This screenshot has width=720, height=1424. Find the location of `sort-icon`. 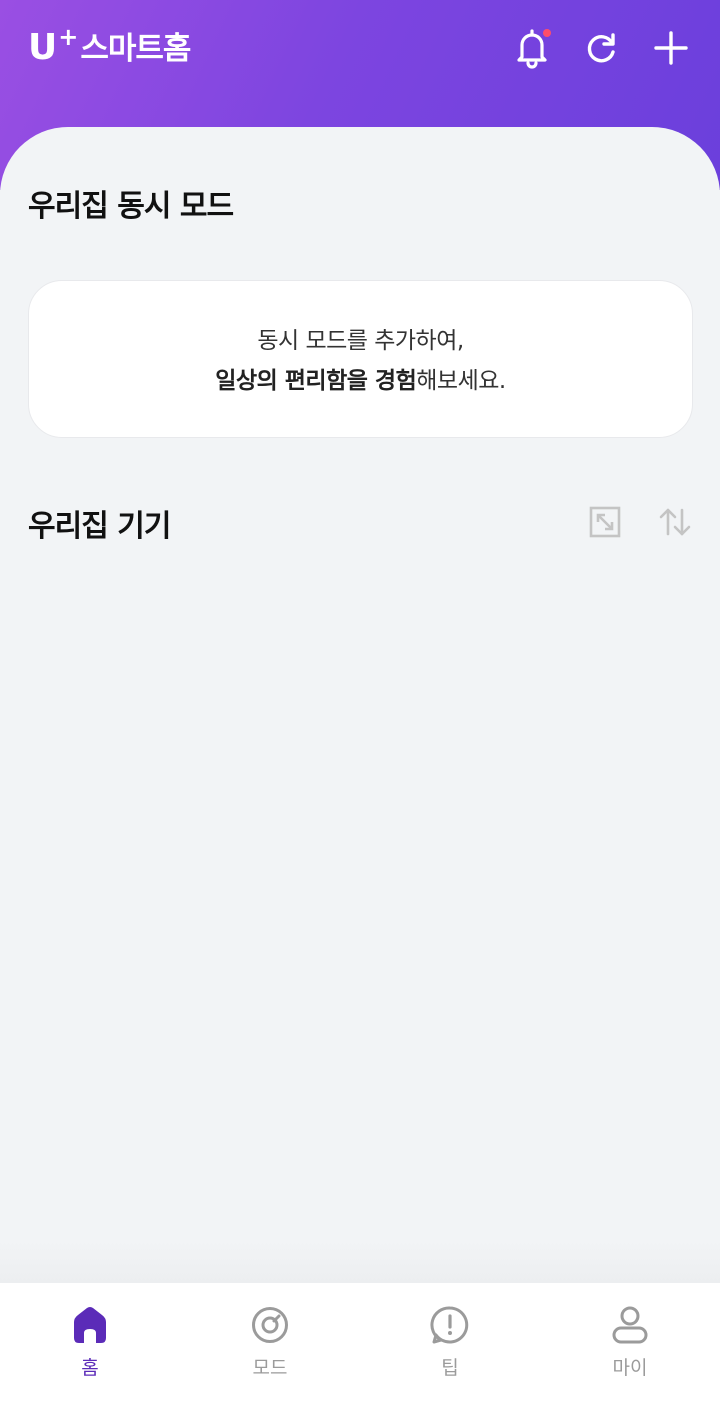

sort-icon is located at coordinates (675, 522).